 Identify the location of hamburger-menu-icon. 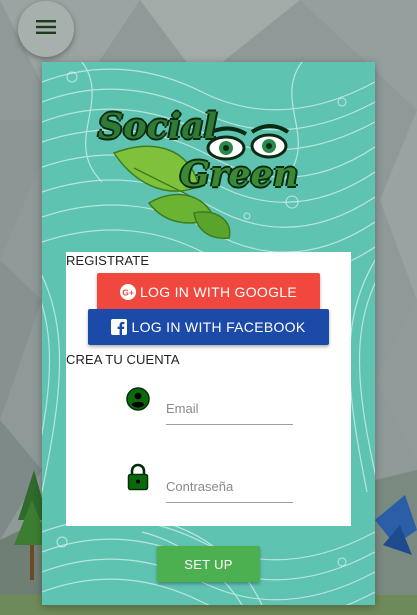
(46, 29).